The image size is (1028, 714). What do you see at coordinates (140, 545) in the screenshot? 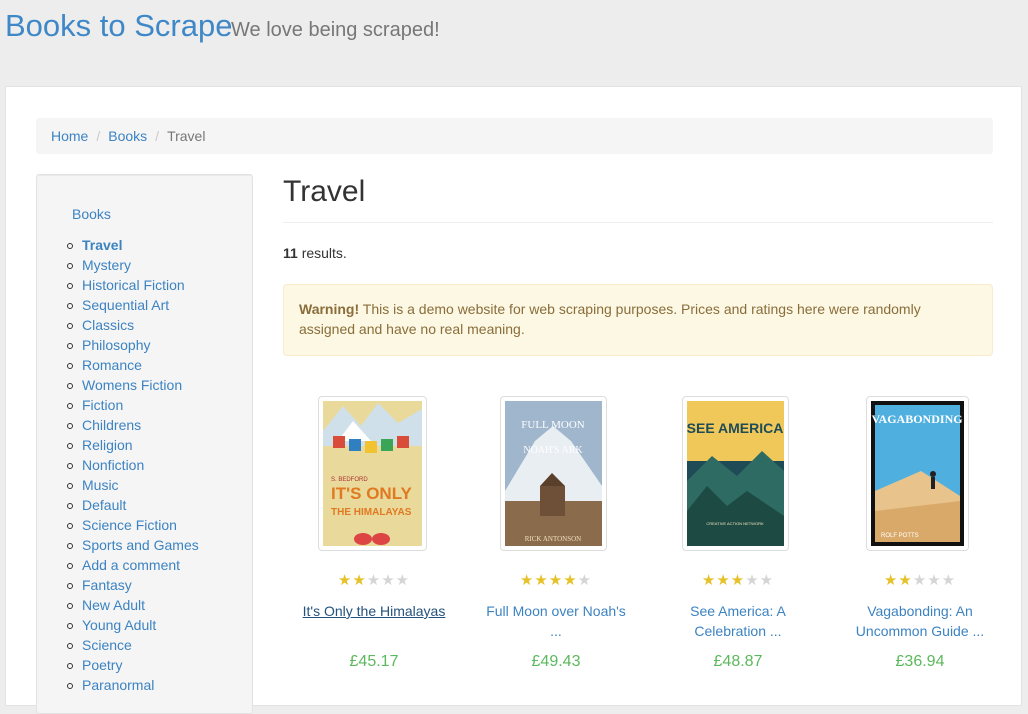
I see `sidebar-category-link: Sports and Games` at bounding box center [140, 545].